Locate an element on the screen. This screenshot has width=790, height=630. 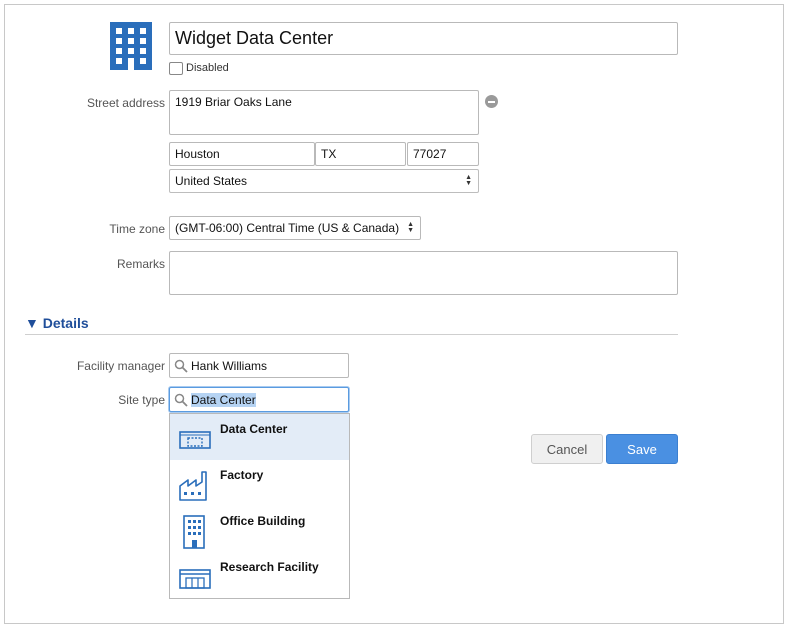
site-type-label: Site type is located at coordinates (141, 400).